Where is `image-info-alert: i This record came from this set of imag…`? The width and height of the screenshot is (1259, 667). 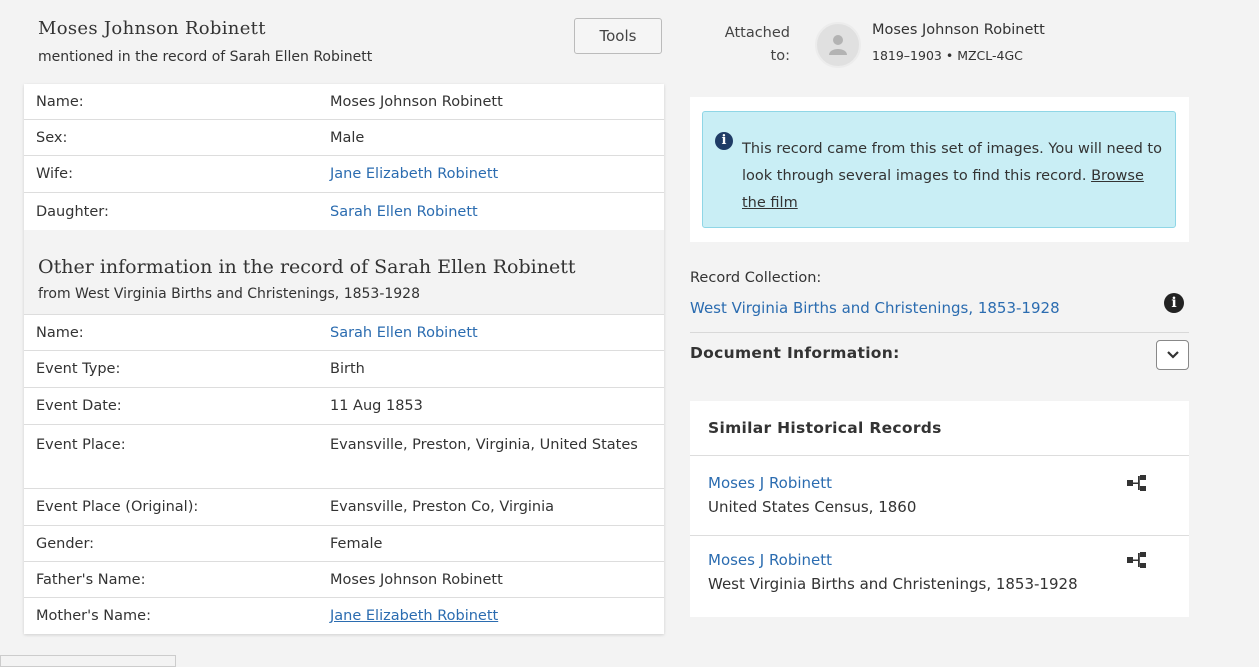
image-info-alert: i This record came from this set of imag… is located at coordinates (939, 169).